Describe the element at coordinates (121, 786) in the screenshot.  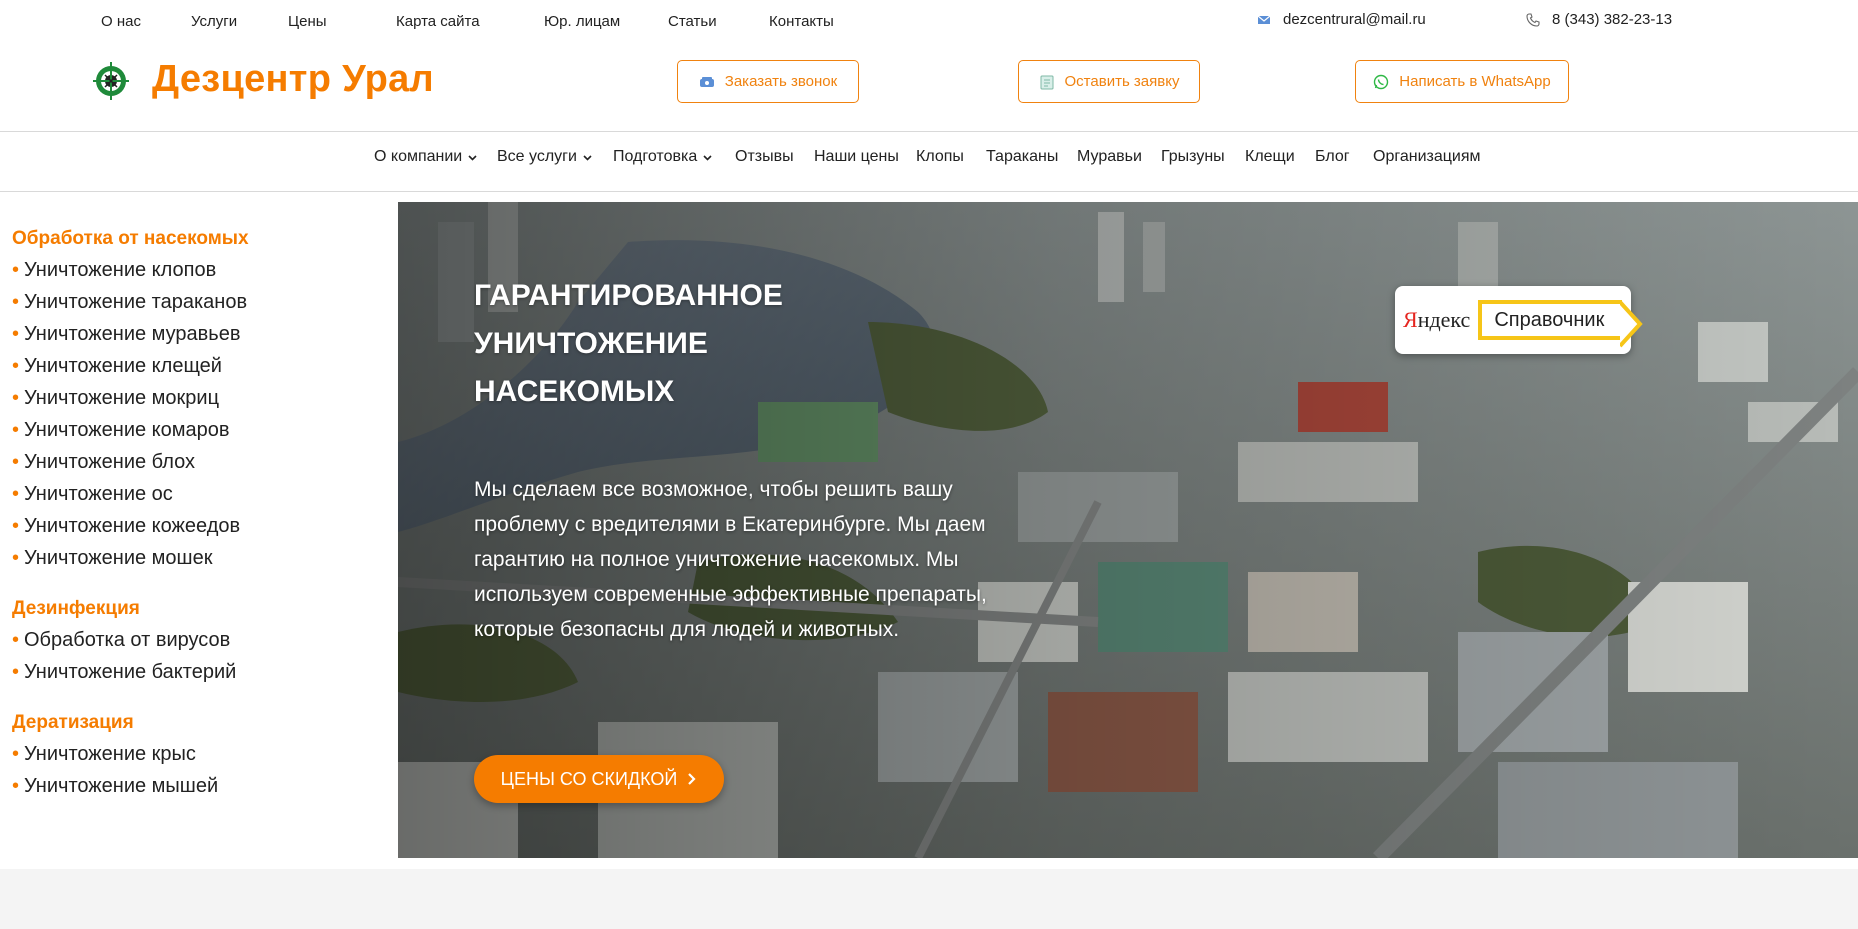
I see `sidebar-item-label: Уничтожение мышей` at that location.